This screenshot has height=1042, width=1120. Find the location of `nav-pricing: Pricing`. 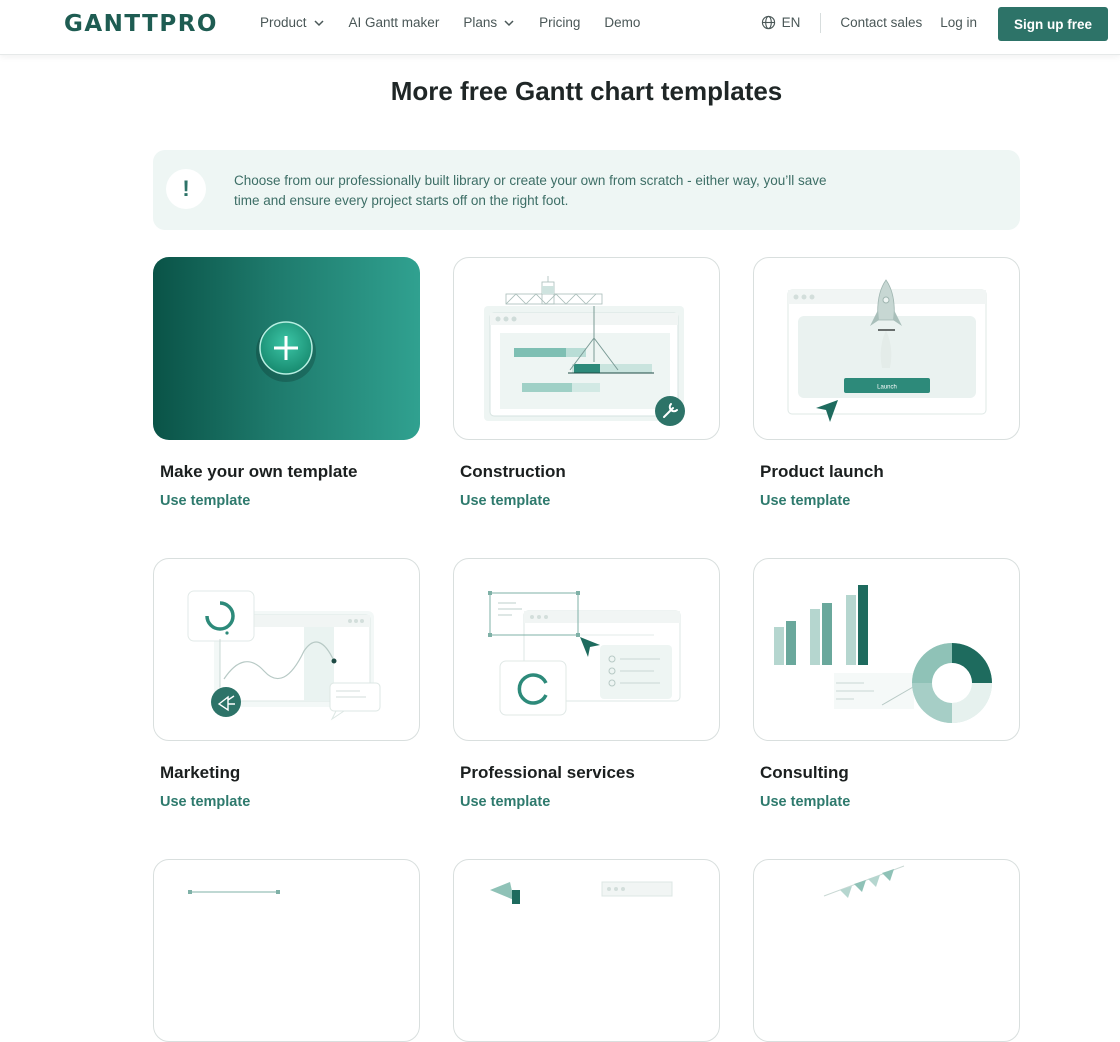

nav-pricing: Pricing is located at coordinates (559, 22).